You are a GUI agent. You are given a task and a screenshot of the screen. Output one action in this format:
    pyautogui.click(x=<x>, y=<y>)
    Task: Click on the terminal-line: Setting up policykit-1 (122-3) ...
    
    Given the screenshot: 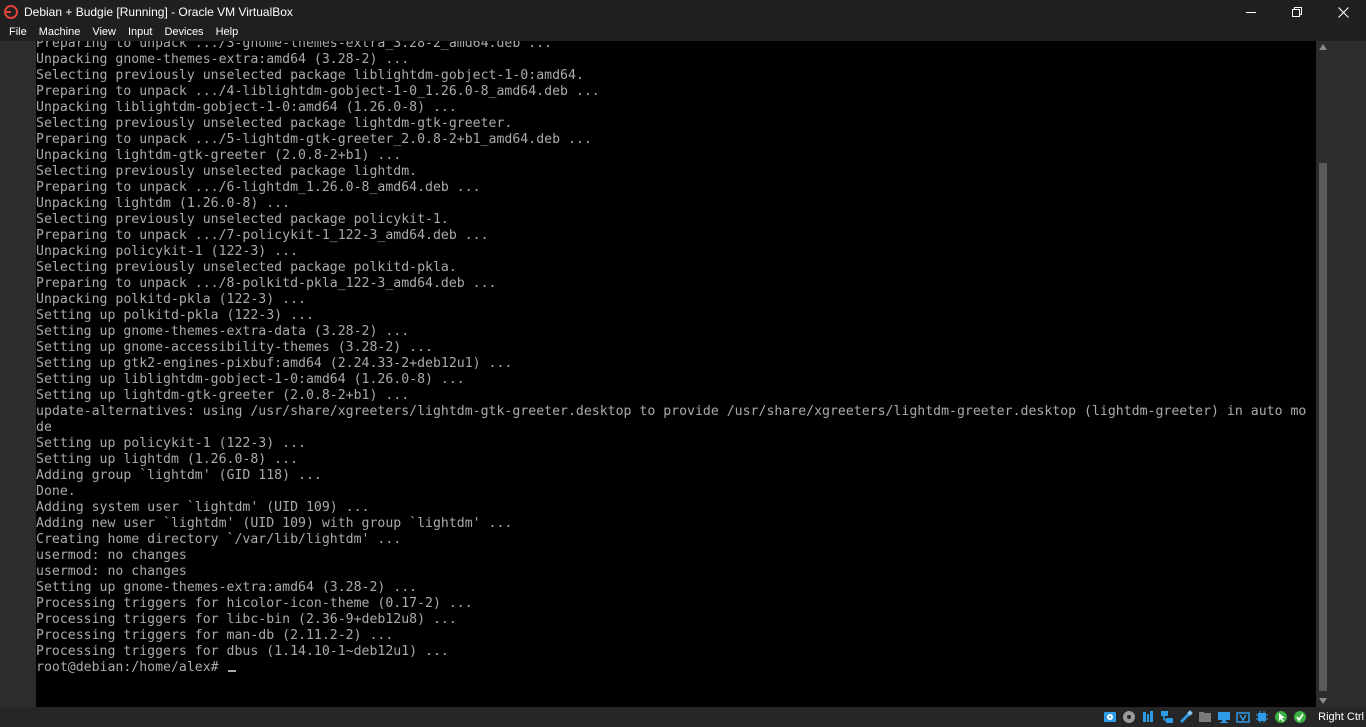 What is the action you would take?
    pyautogui.click(x=171, y=443)
    